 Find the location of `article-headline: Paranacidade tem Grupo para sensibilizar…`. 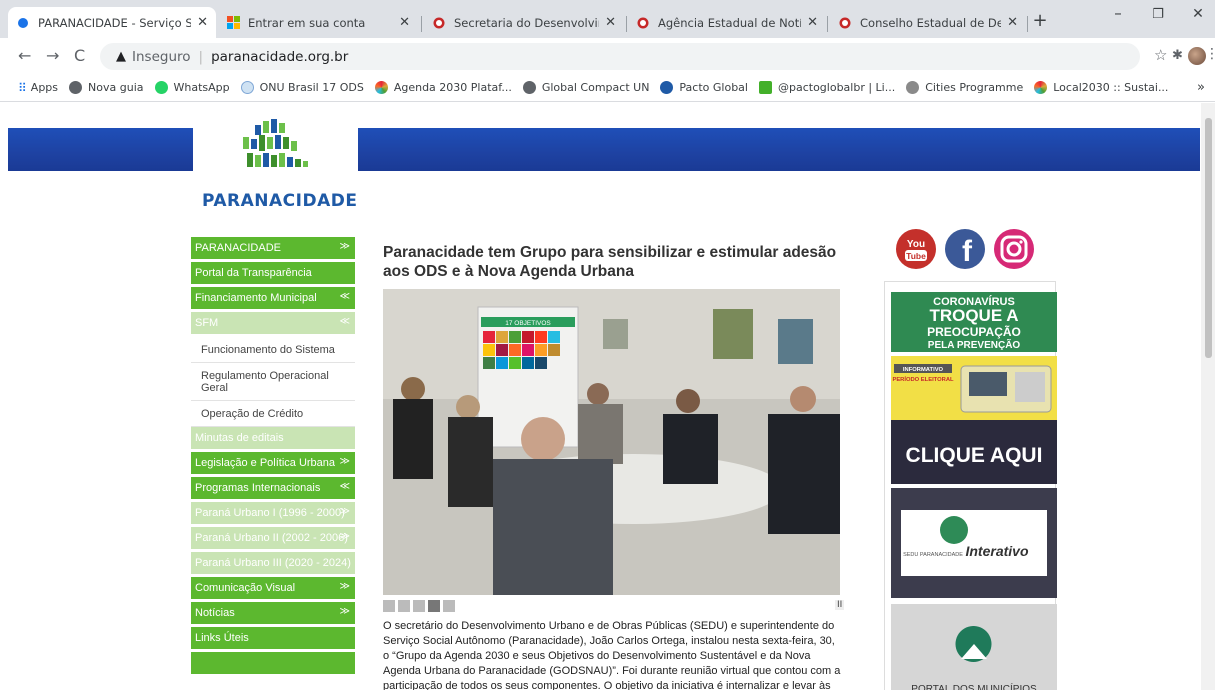

article-headline: Paranacidade tem Grupo para sensibilizar… is located at coordinates (618, 262).